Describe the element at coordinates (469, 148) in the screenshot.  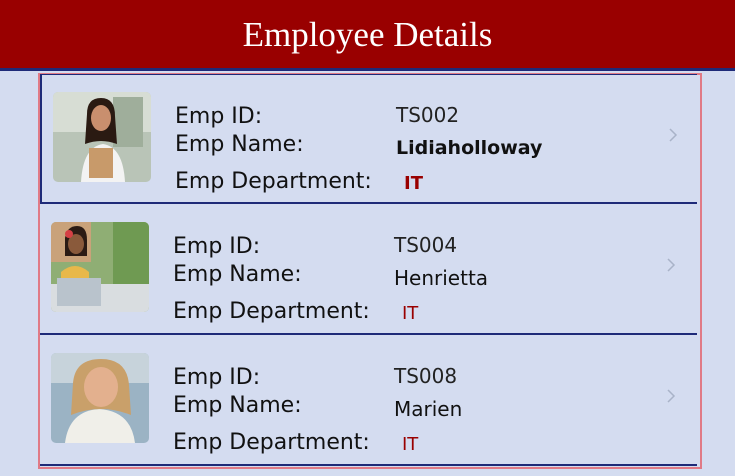
I see `emp-name-value: Lidiaholloway` at that location.